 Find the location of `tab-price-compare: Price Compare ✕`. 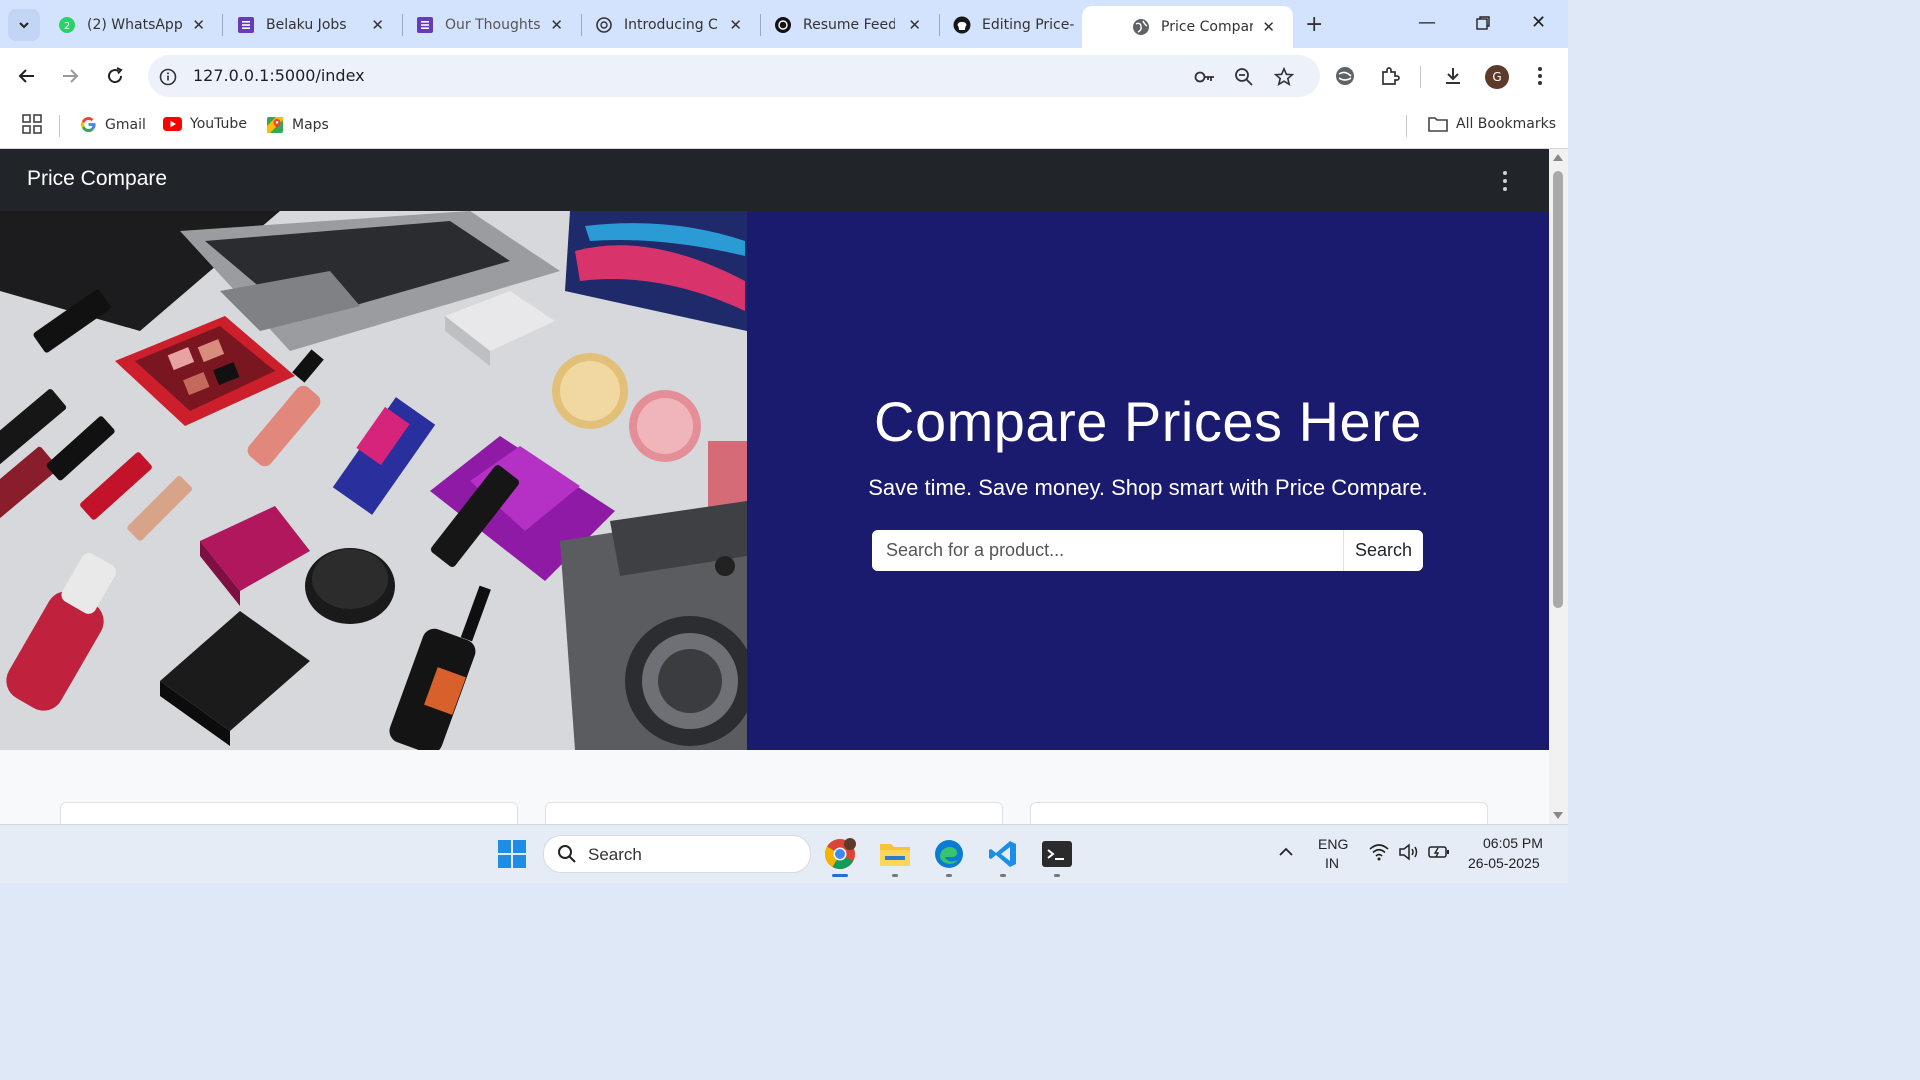

tab-price-compare: Price Compare ✕ is located at coordinates (1187, 27).